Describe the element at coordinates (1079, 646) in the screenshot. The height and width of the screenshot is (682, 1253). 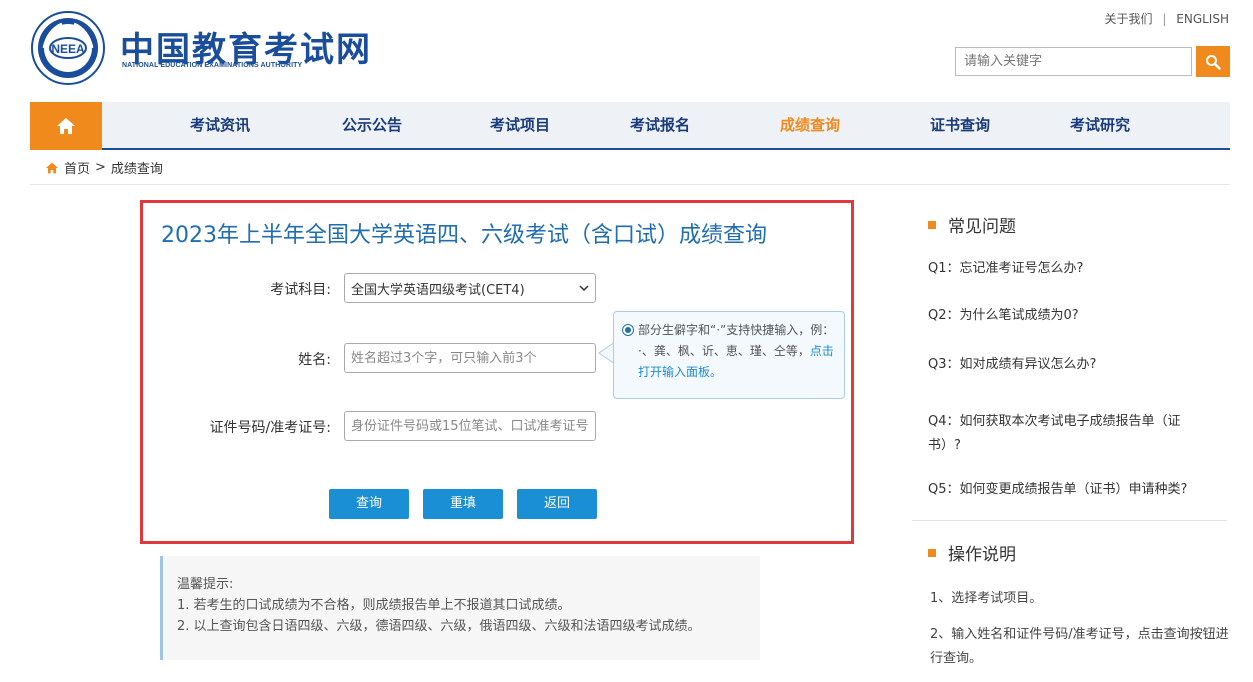
I see `ops-item: 2、输入姓名和证件号码/准考证号，点击查询按钮进行查询。` at that location.